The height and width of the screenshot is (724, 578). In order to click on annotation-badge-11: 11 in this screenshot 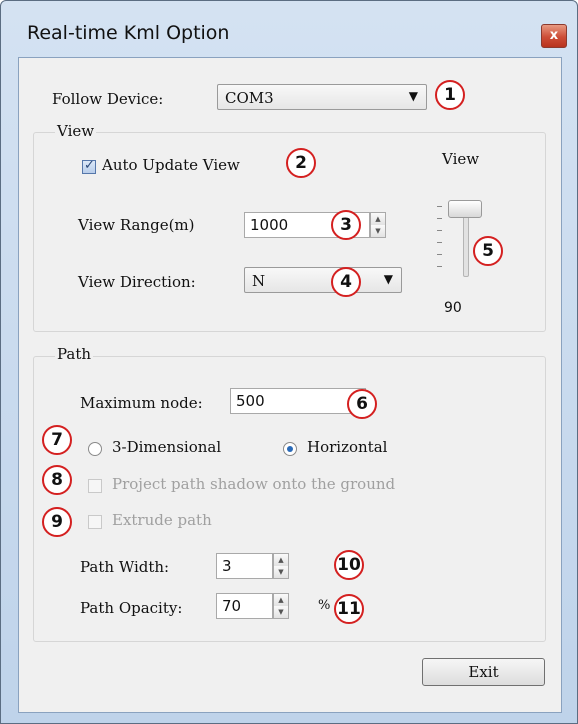, I will do `click(349, 609)`.